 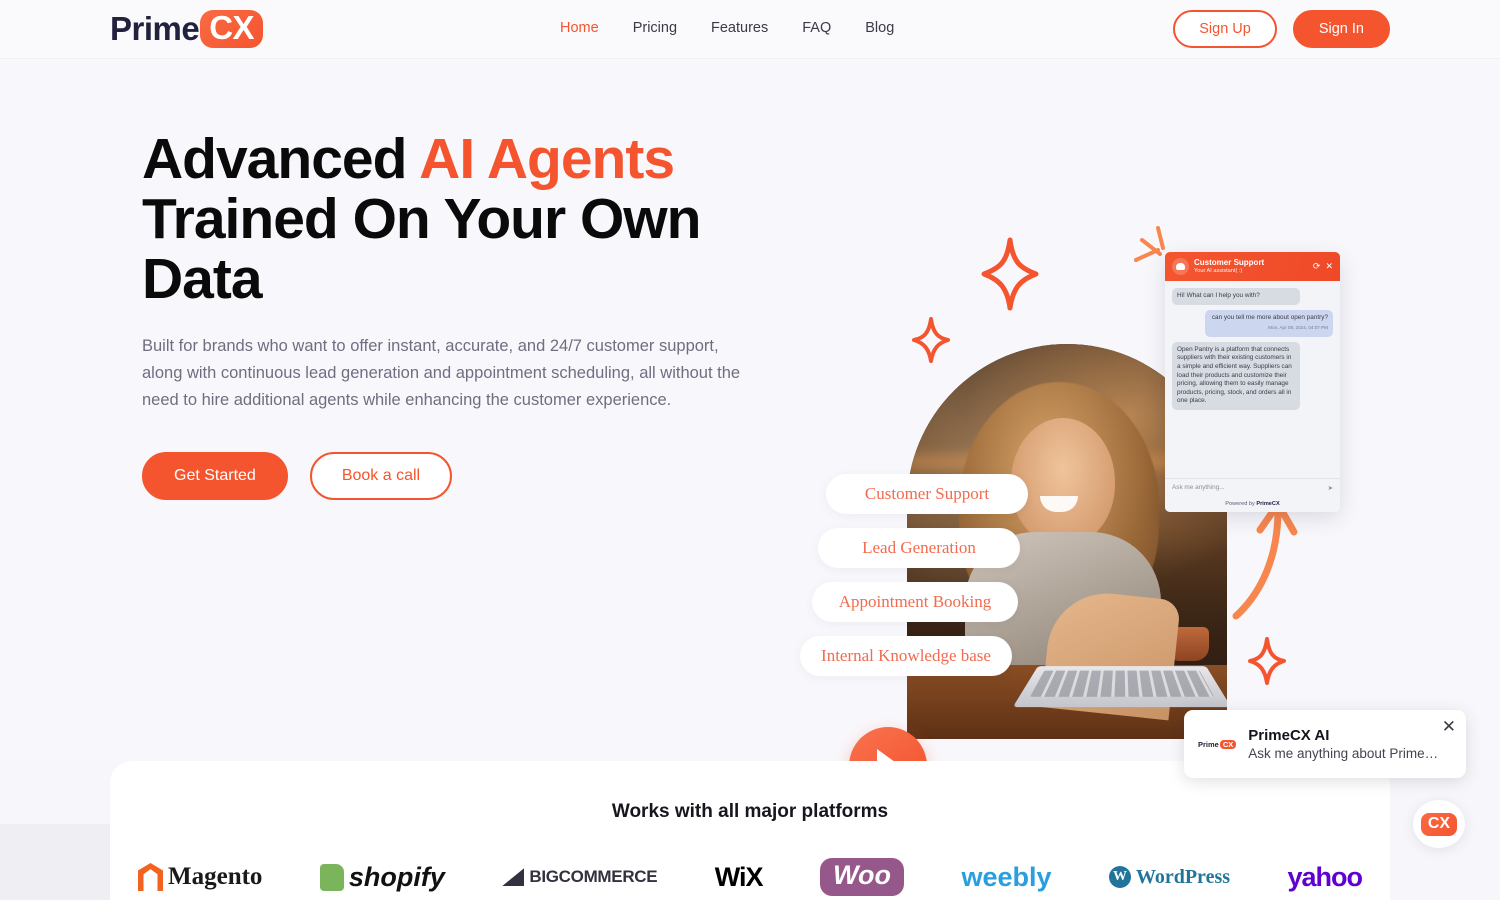 I want to click on chat-launcher-button: CX, so click(x=1439, y=824).